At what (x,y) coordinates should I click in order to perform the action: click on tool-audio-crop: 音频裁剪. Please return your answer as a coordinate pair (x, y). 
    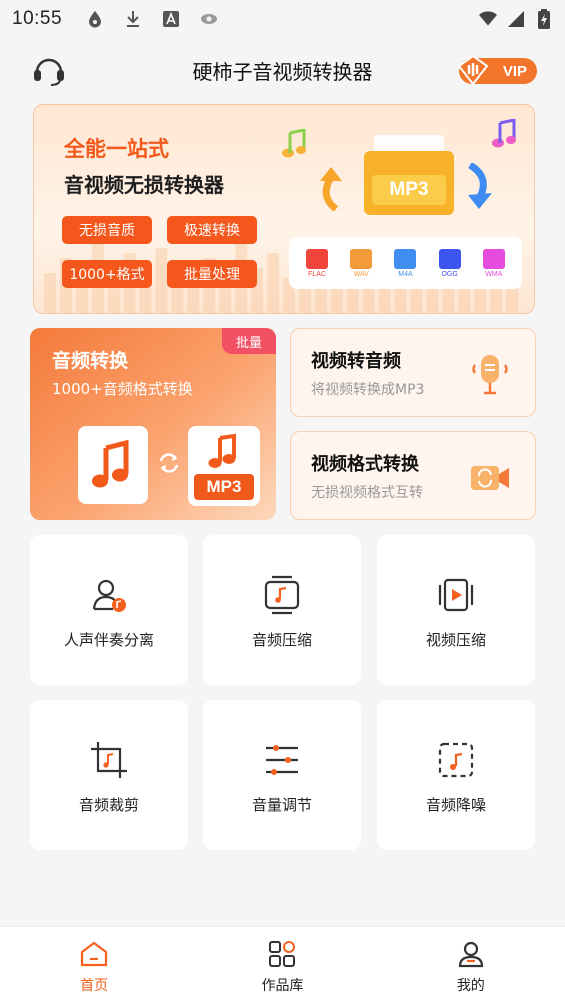
    Looking at the image, I should click on (109, 775).